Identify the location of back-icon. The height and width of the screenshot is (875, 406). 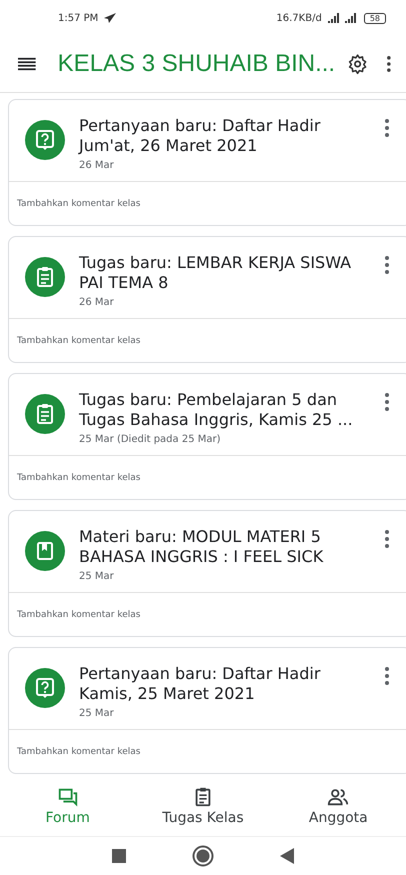
(287, 856).